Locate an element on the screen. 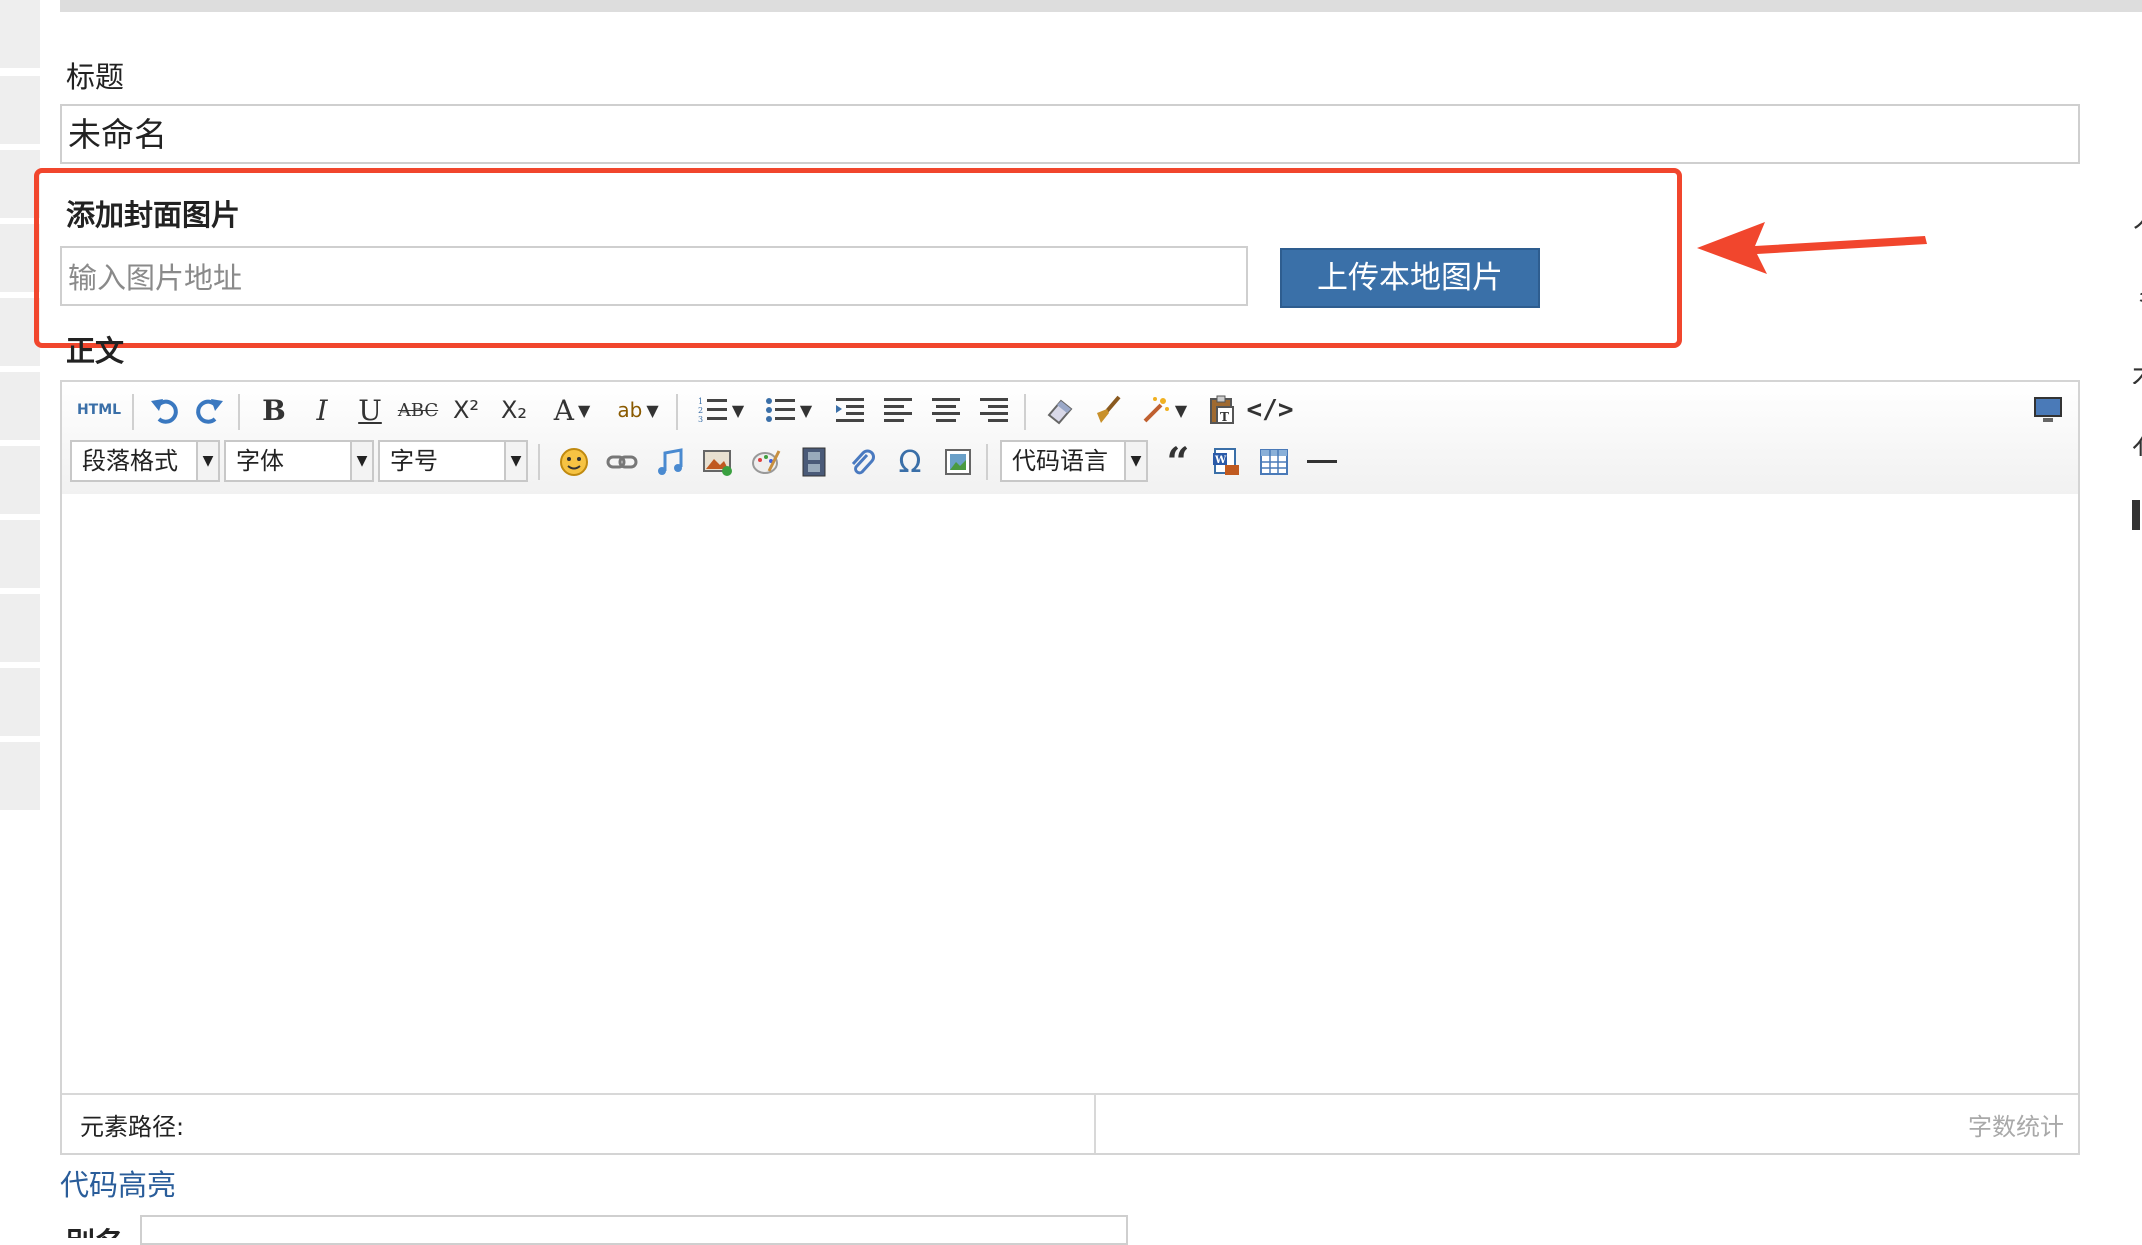 This screenshot has width=2142, height=1245. word-image-button: W is located at coordinates (1226, 462).